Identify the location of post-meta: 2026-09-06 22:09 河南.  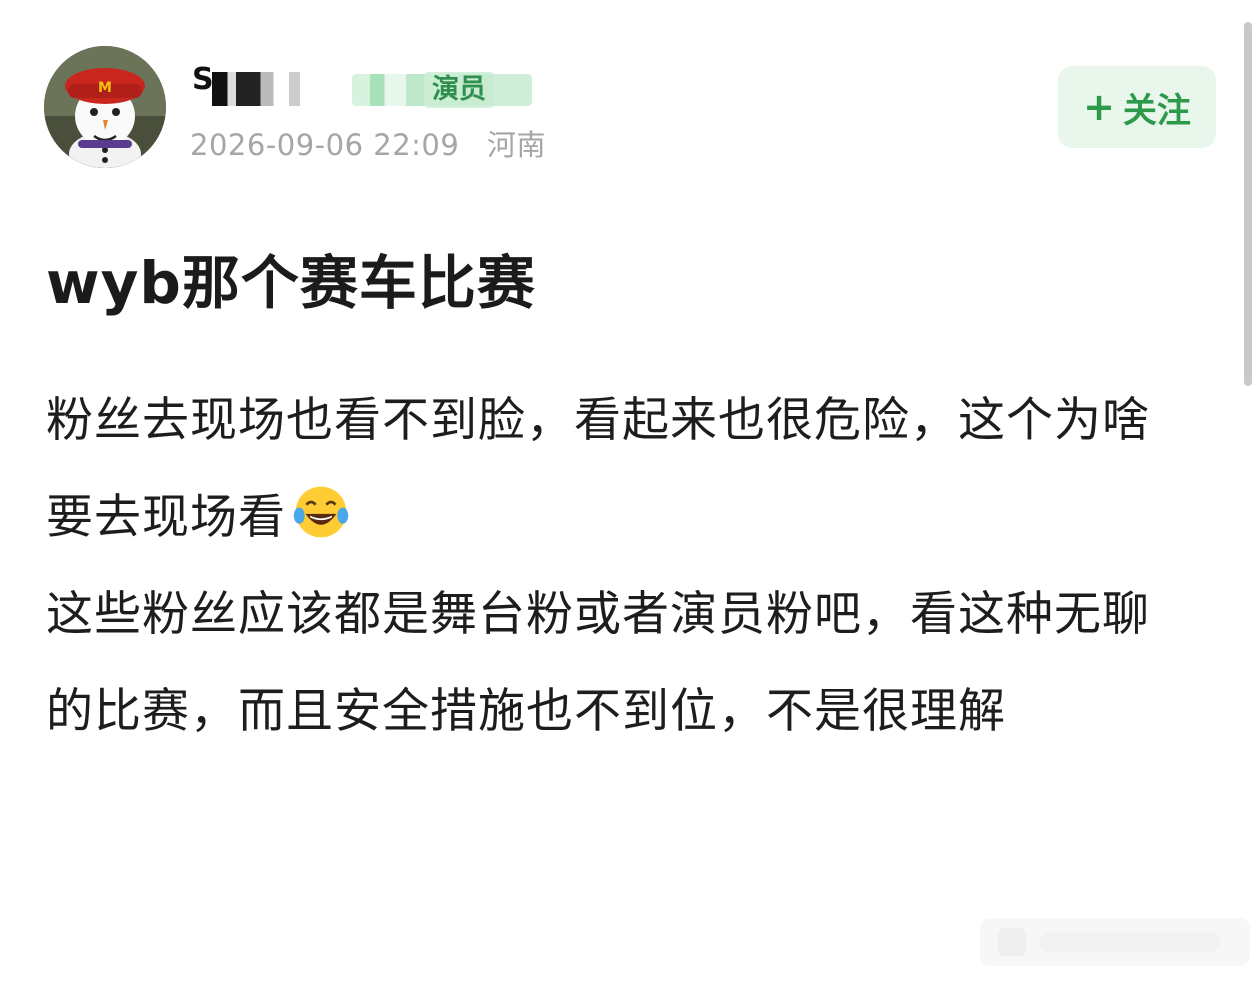
(368, 143).